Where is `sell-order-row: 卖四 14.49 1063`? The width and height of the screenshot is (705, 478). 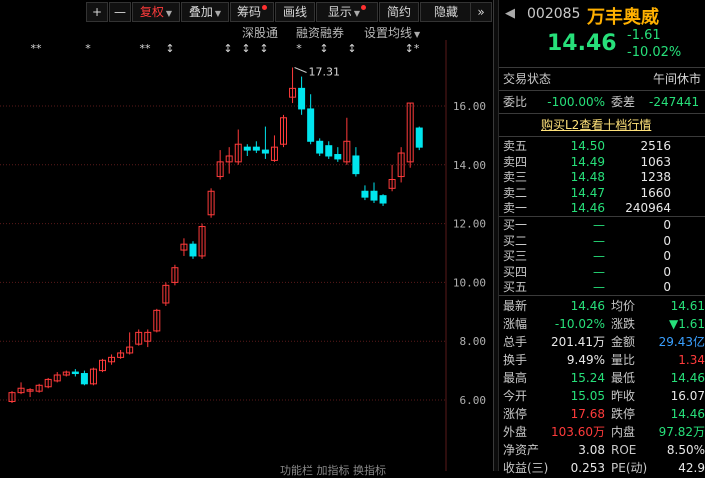
sell-order-row: 卖四 14.49 1063 is located at coordinates (602, 162).